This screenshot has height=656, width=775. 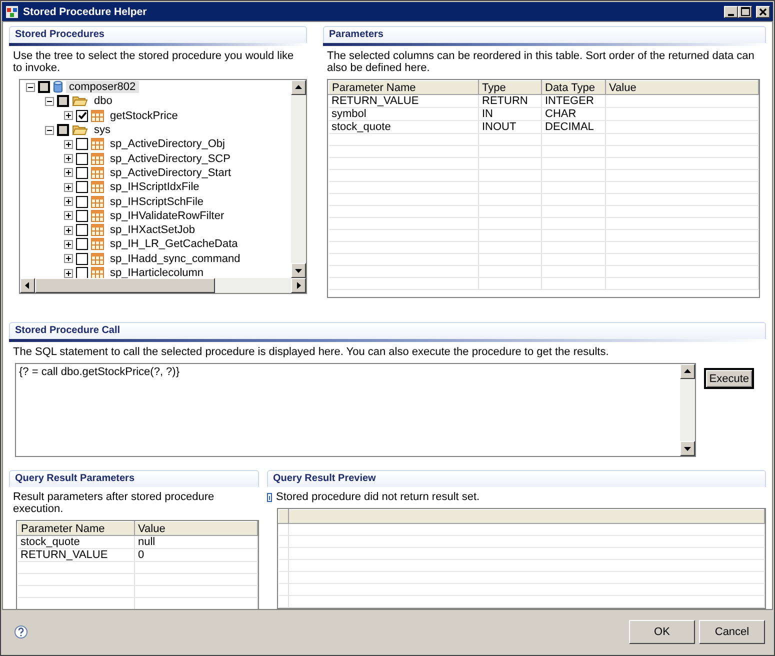 What do you see at coordinates (269, 497) in the screenshot?
I see `info-icon` at bounding box center [269, 497].